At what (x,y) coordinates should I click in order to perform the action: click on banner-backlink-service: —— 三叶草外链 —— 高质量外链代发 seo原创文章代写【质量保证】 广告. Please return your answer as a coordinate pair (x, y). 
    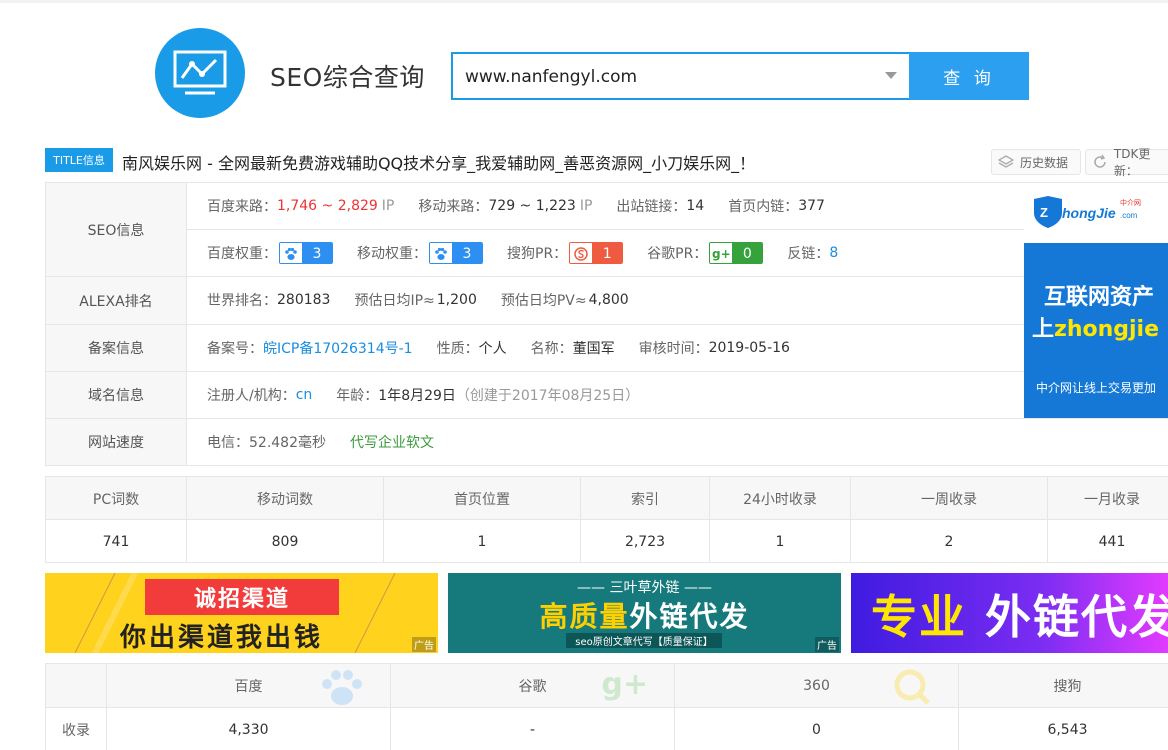
    Looking at the image, I should click on (644, 613).